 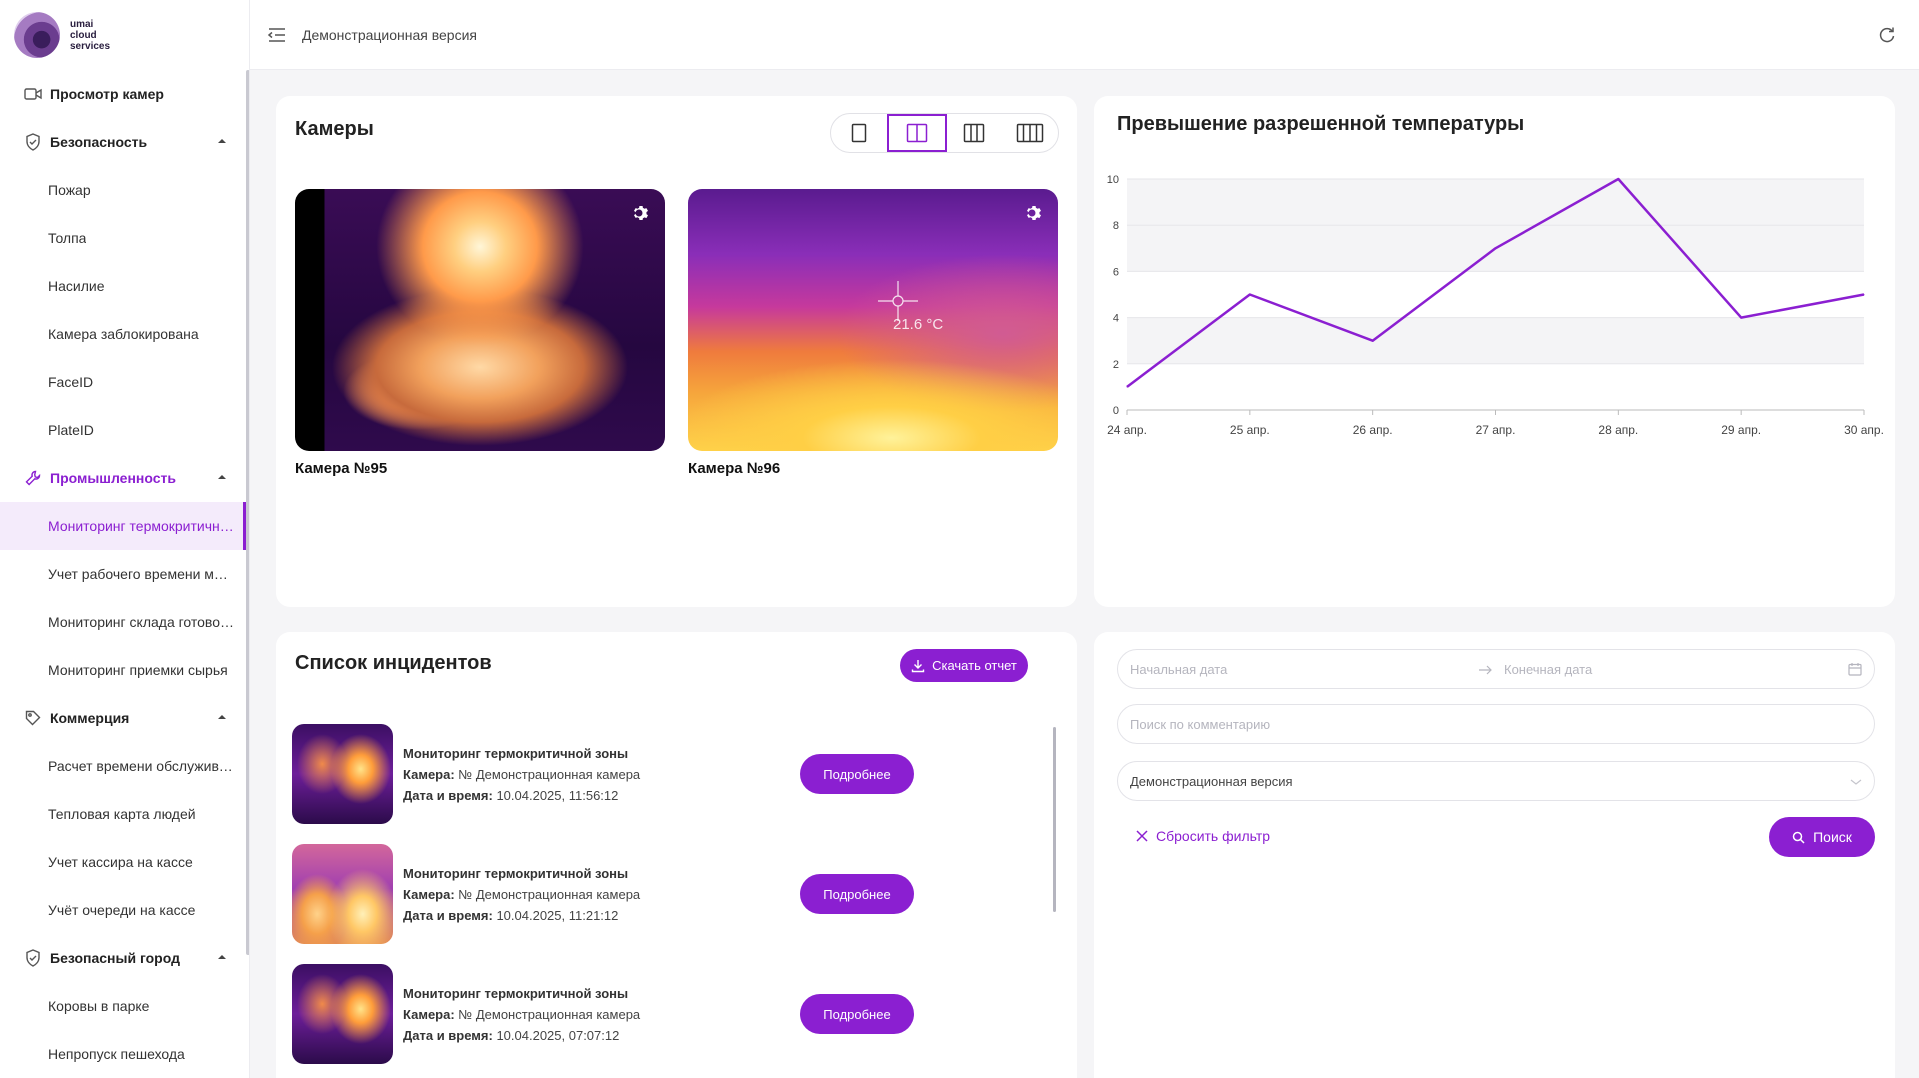 What do you see at coordinates (1496, 669) in the screenshot?
I see `date-range-picker: Начальная дата Конечная дата` at bounding box center [1496, 669].